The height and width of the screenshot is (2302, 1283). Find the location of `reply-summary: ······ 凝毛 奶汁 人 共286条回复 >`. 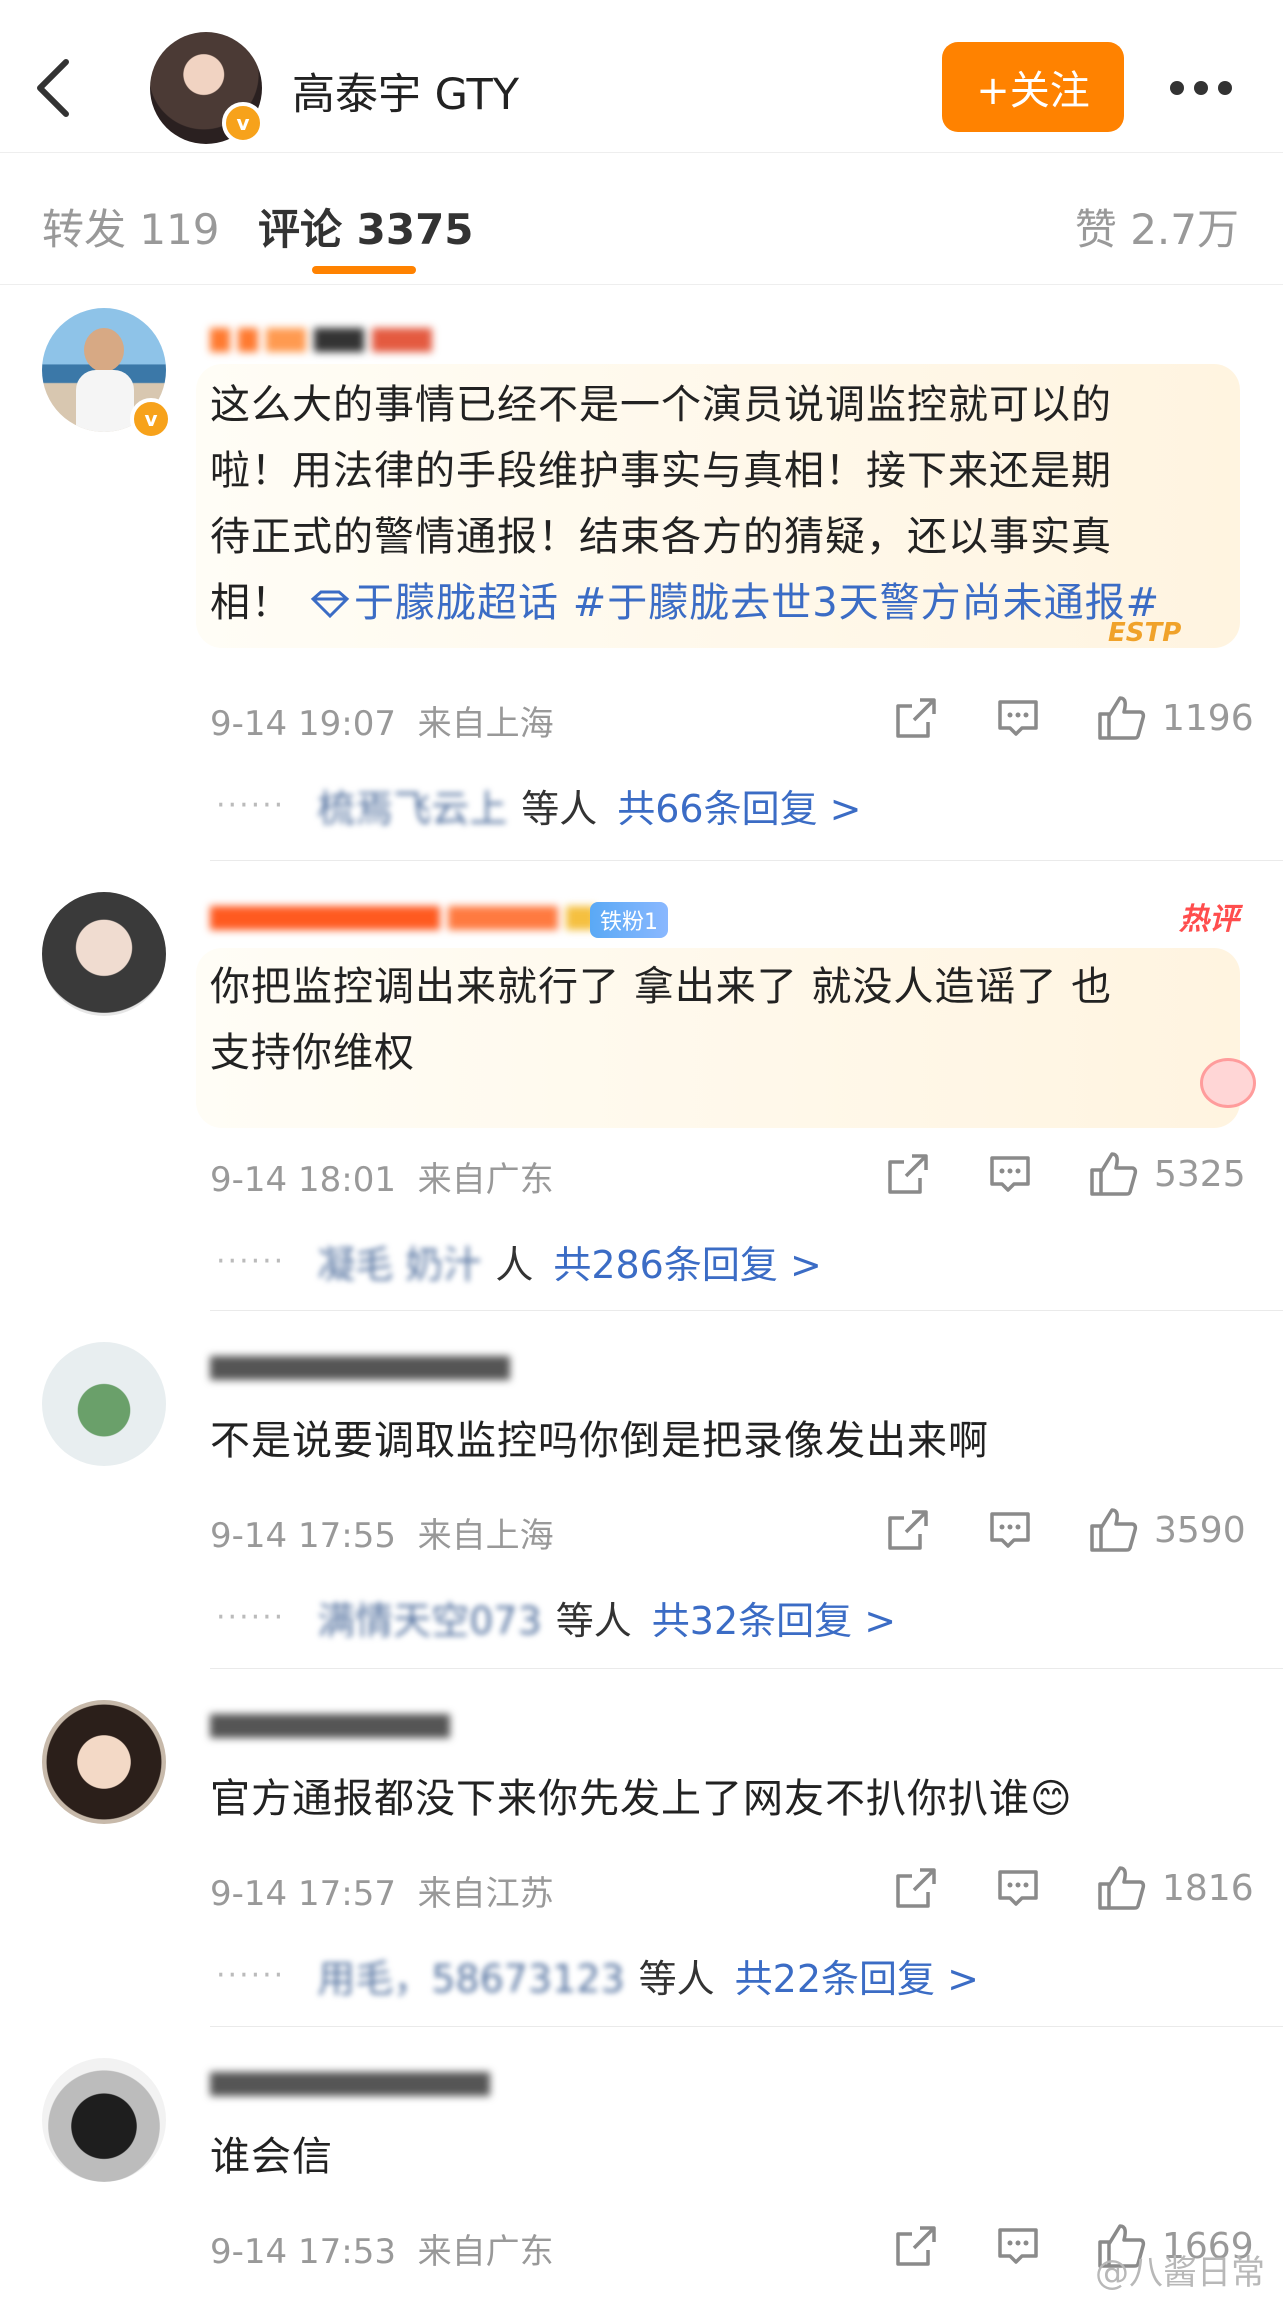

reply-summary: ······ 凝毛 奶汁 人 共286条回复 > is located at coordinates (519, 1261).